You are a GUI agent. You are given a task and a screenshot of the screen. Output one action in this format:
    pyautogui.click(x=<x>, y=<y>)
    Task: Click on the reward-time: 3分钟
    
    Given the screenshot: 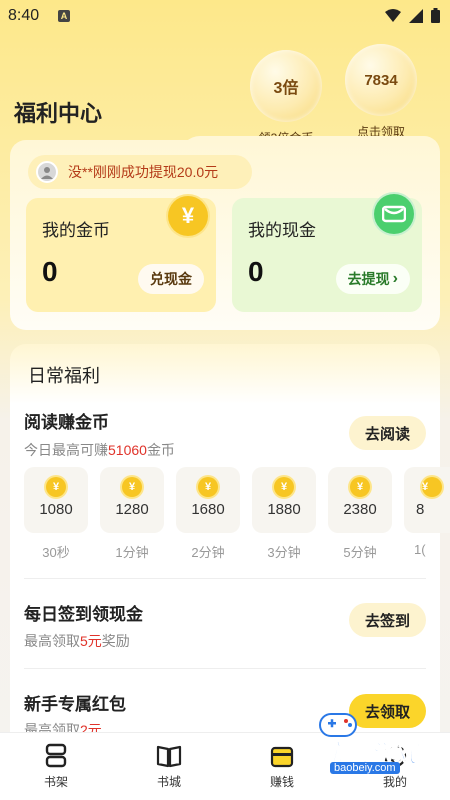 What is the action you would take?
    pyautogui.click(x=284, y=552)
    